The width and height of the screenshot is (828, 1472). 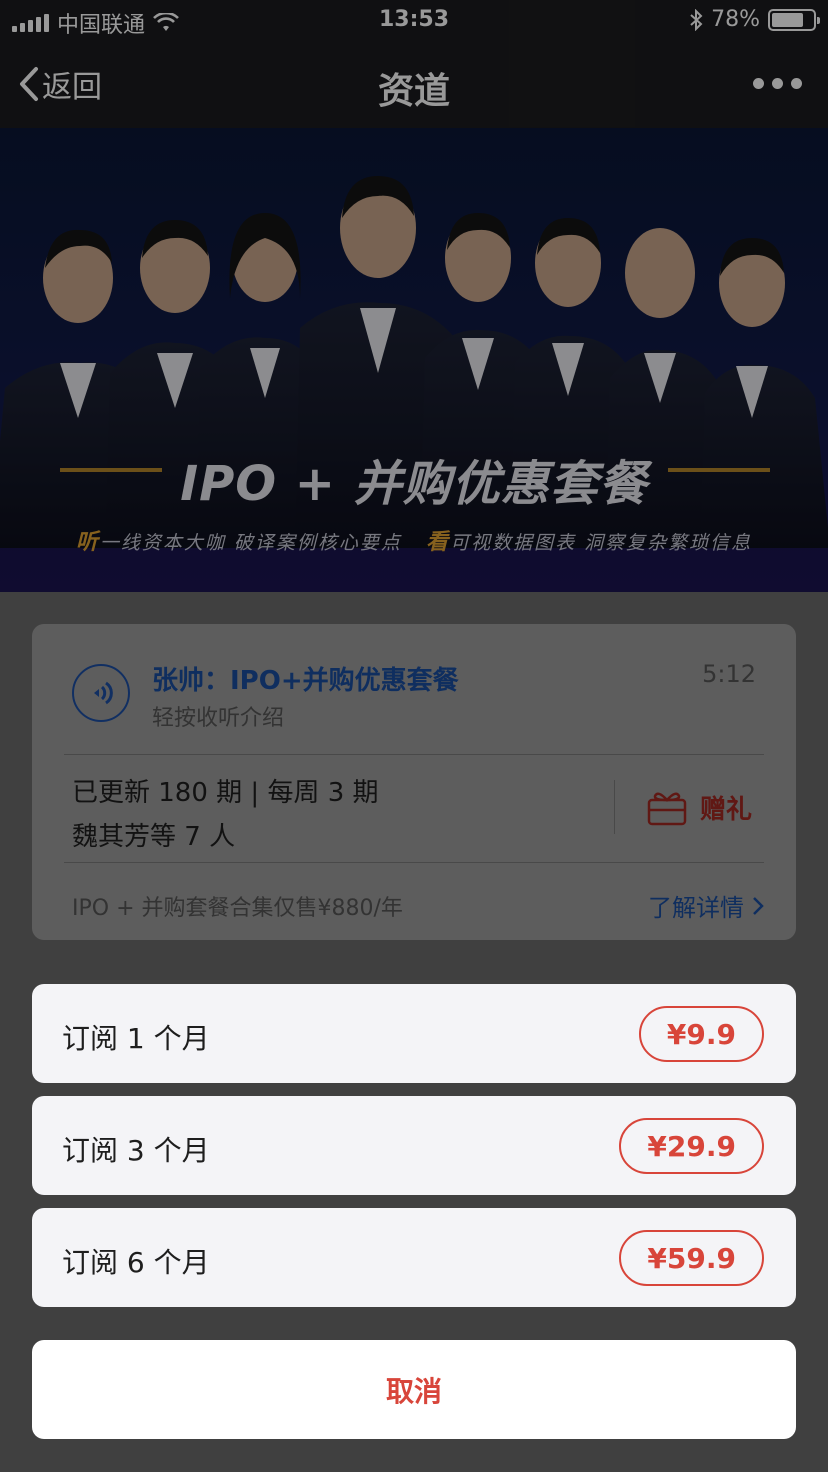 What do you see at coordinates (696, 908) in the screenshot?
I see `details-label: 了解详情` at bounding box center [696, 908].